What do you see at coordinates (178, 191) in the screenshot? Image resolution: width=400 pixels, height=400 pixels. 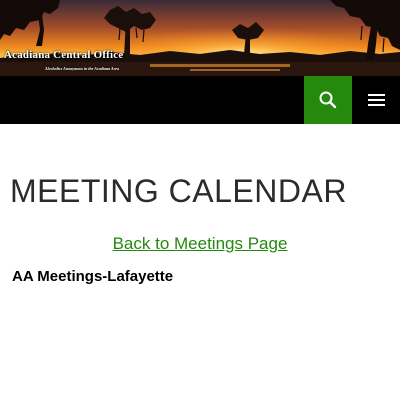 I see `page-title: MEETING CALENDAR` at bounding box center [178, 191].